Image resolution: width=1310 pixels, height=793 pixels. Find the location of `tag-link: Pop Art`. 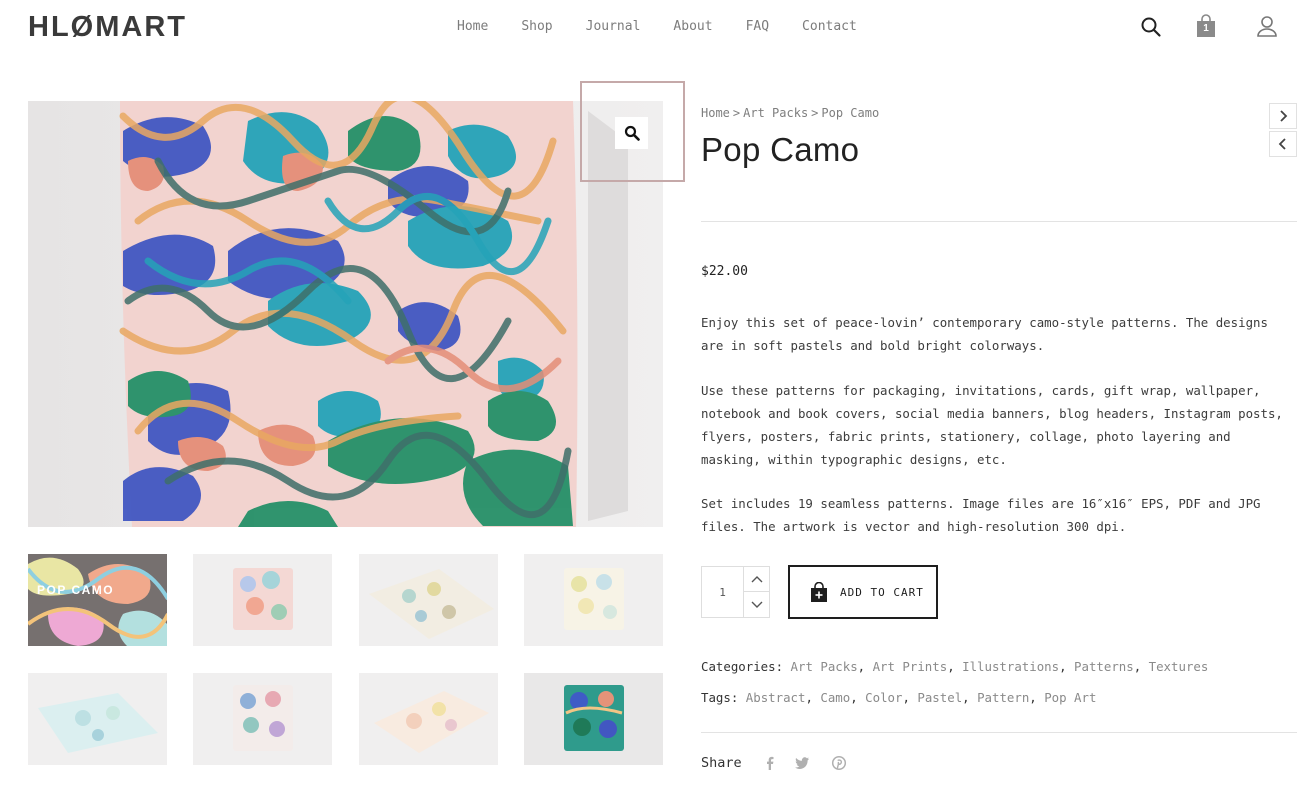

tag-link: Pop Art is located at coordinates (1070, 697).